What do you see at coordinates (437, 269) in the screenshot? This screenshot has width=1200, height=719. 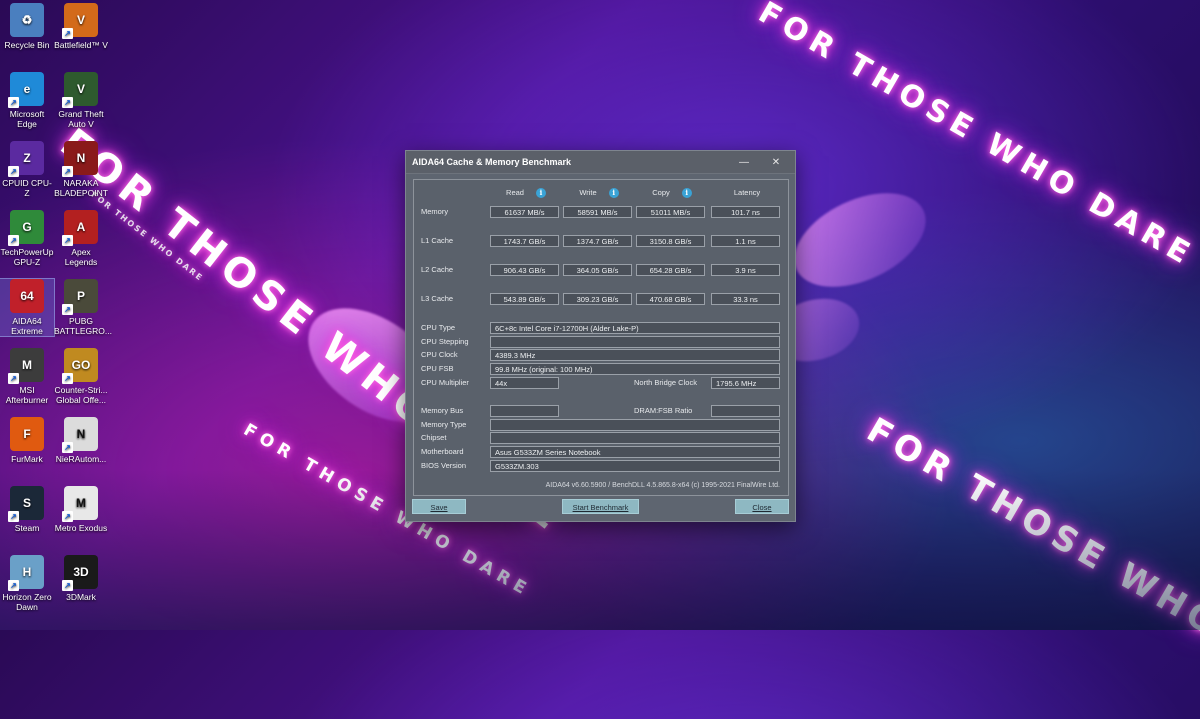 I see `row-label-l2-cache: L2 Cache` at bounding box center [437, 269].